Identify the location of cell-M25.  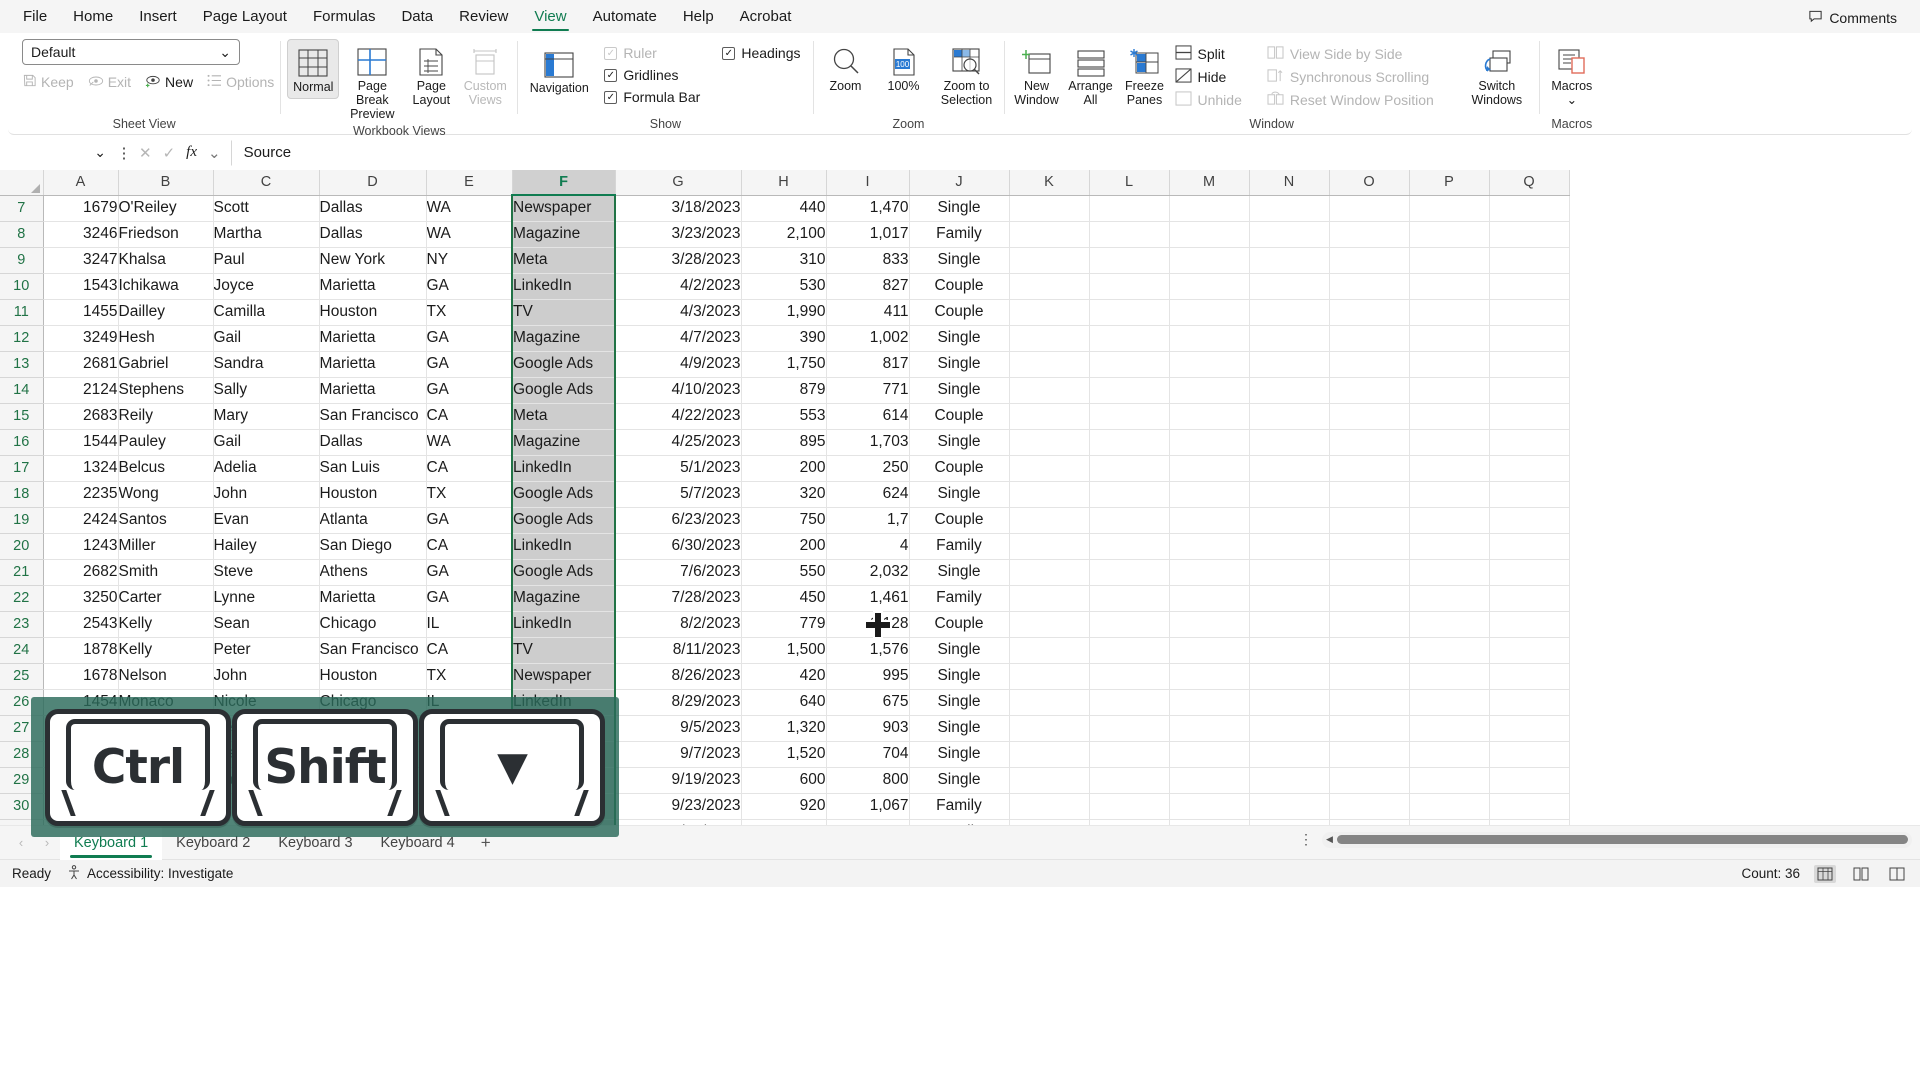
(1209, 676).